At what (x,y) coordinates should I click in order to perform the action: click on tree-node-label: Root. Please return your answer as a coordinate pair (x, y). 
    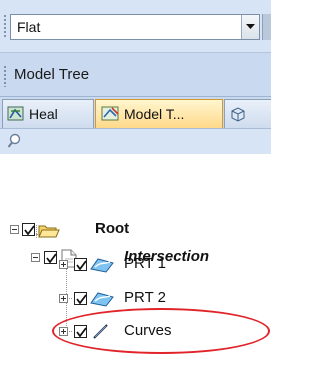
    Looking at the image, I should click on (112, 228).